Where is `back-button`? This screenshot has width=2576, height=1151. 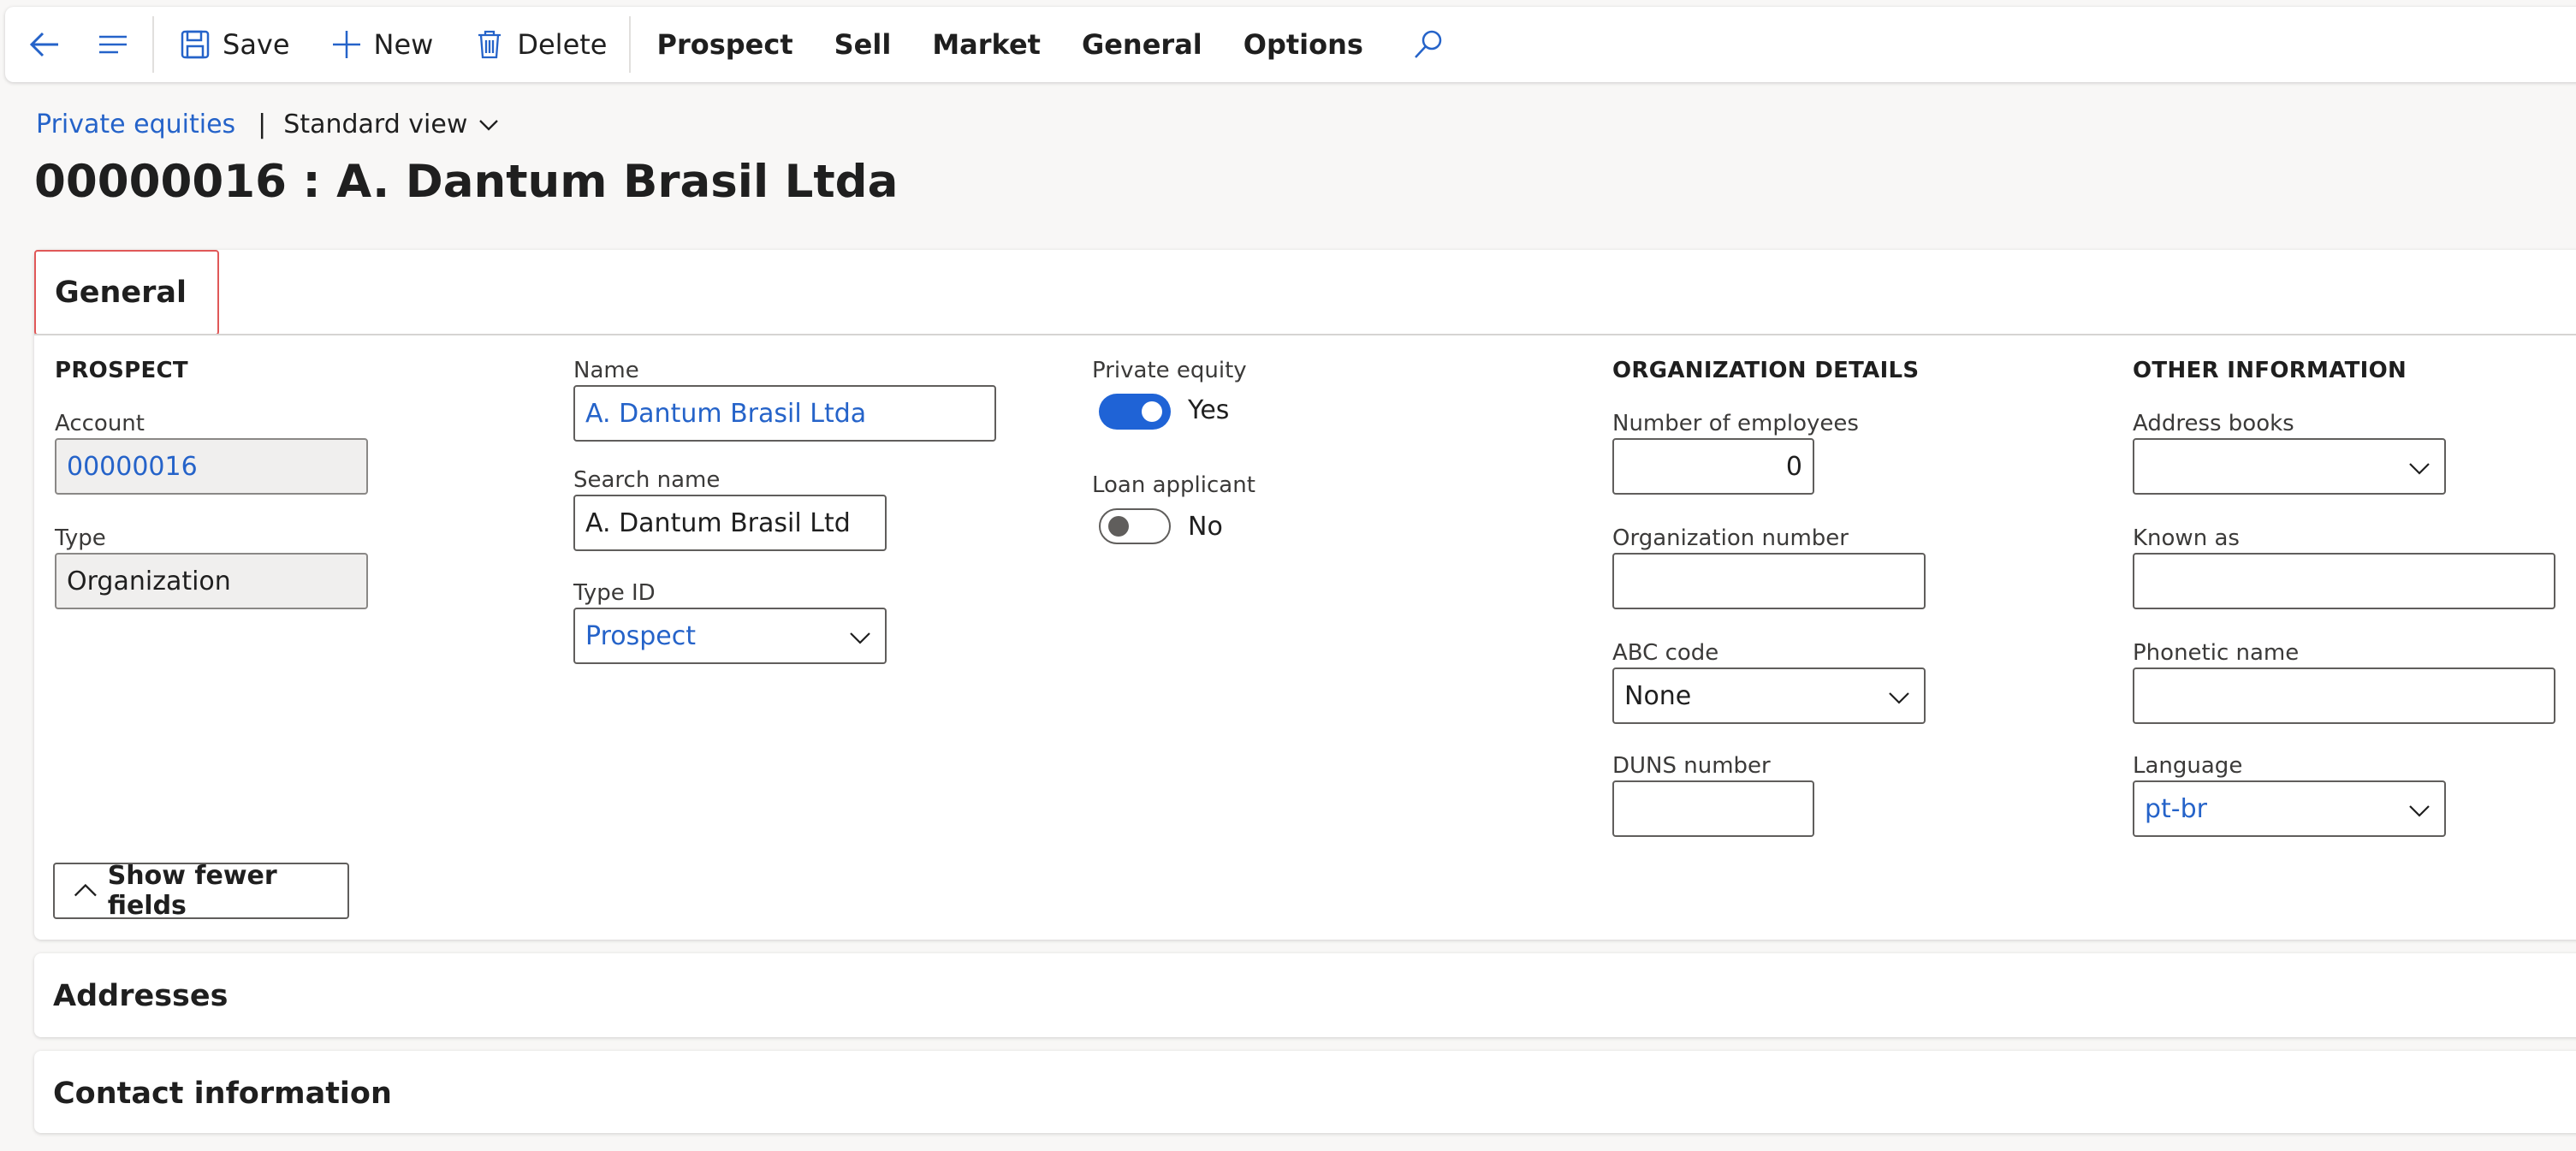
back-button is located at coordinates (41, 44).